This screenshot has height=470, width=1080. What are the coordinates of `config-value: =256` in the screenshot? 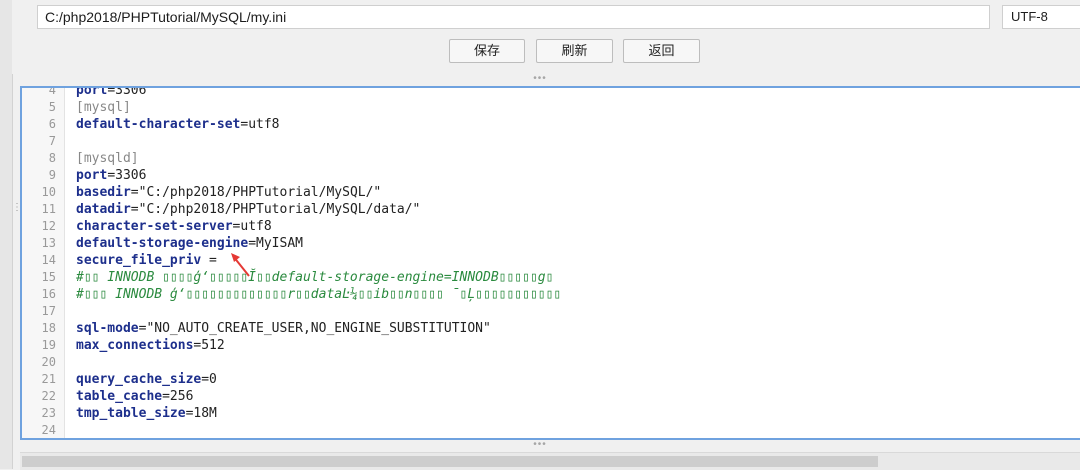 It's located at (178, 396).